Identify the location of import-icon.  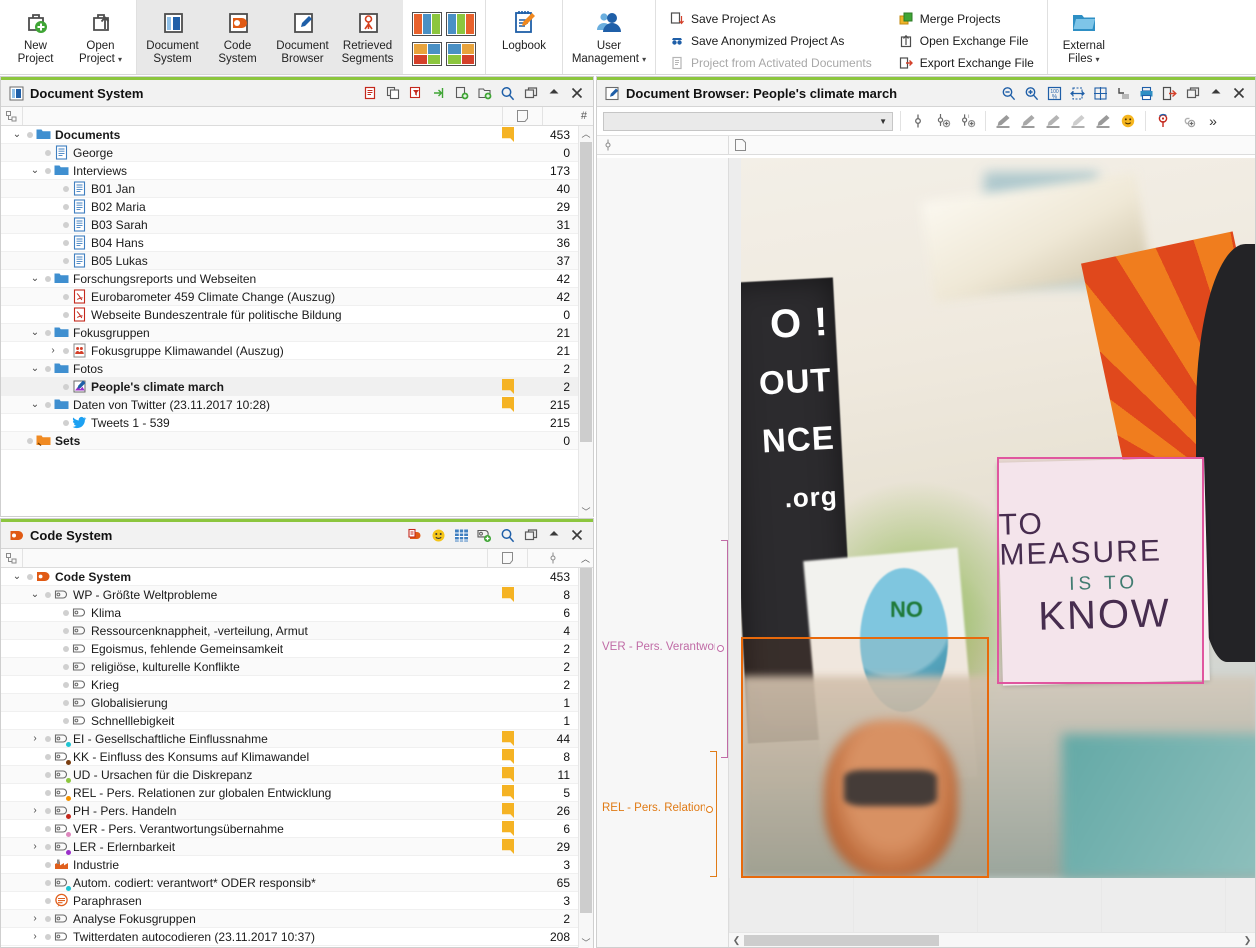
(438, 93).